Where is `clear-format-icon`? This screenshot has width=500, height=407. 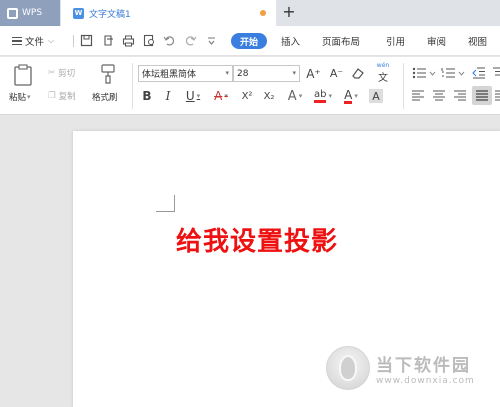 clear-format-icon is located at coordinates (358, 73).